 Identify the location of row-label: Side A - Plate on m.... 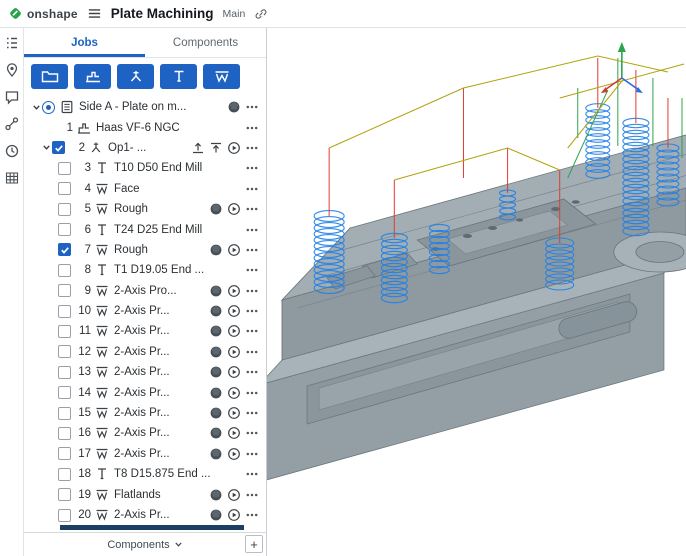
(132, 107).